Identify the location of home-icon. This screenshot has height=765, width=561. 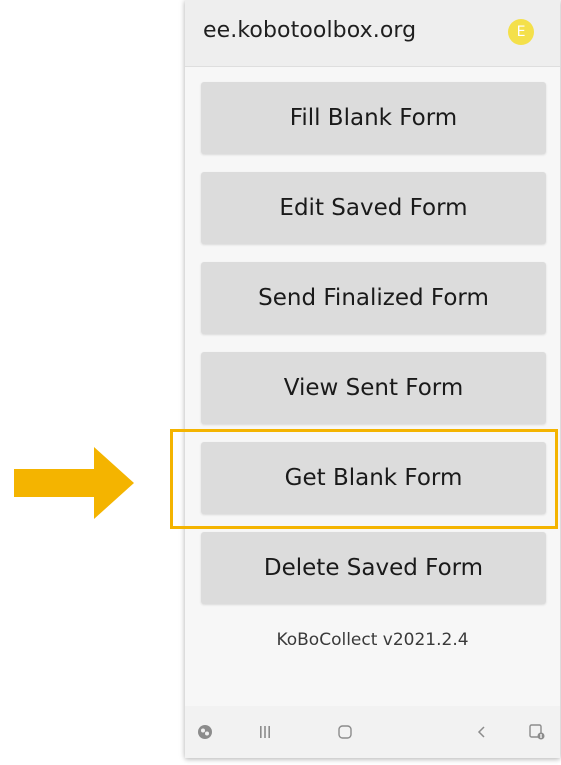
(345, 732).